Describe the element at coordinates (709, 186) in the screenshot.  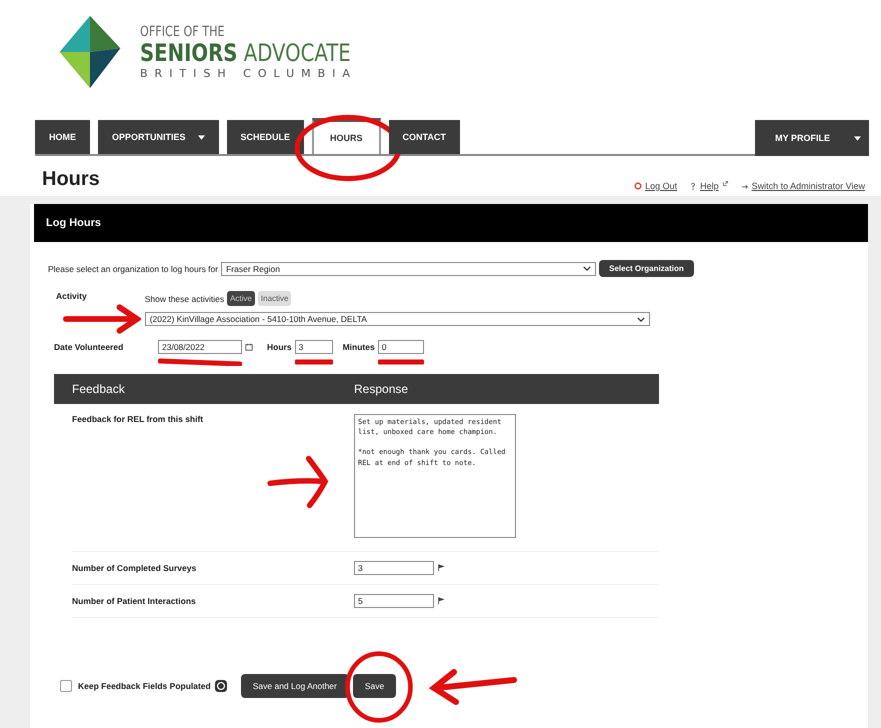
I see `header-link: Help` at that location.